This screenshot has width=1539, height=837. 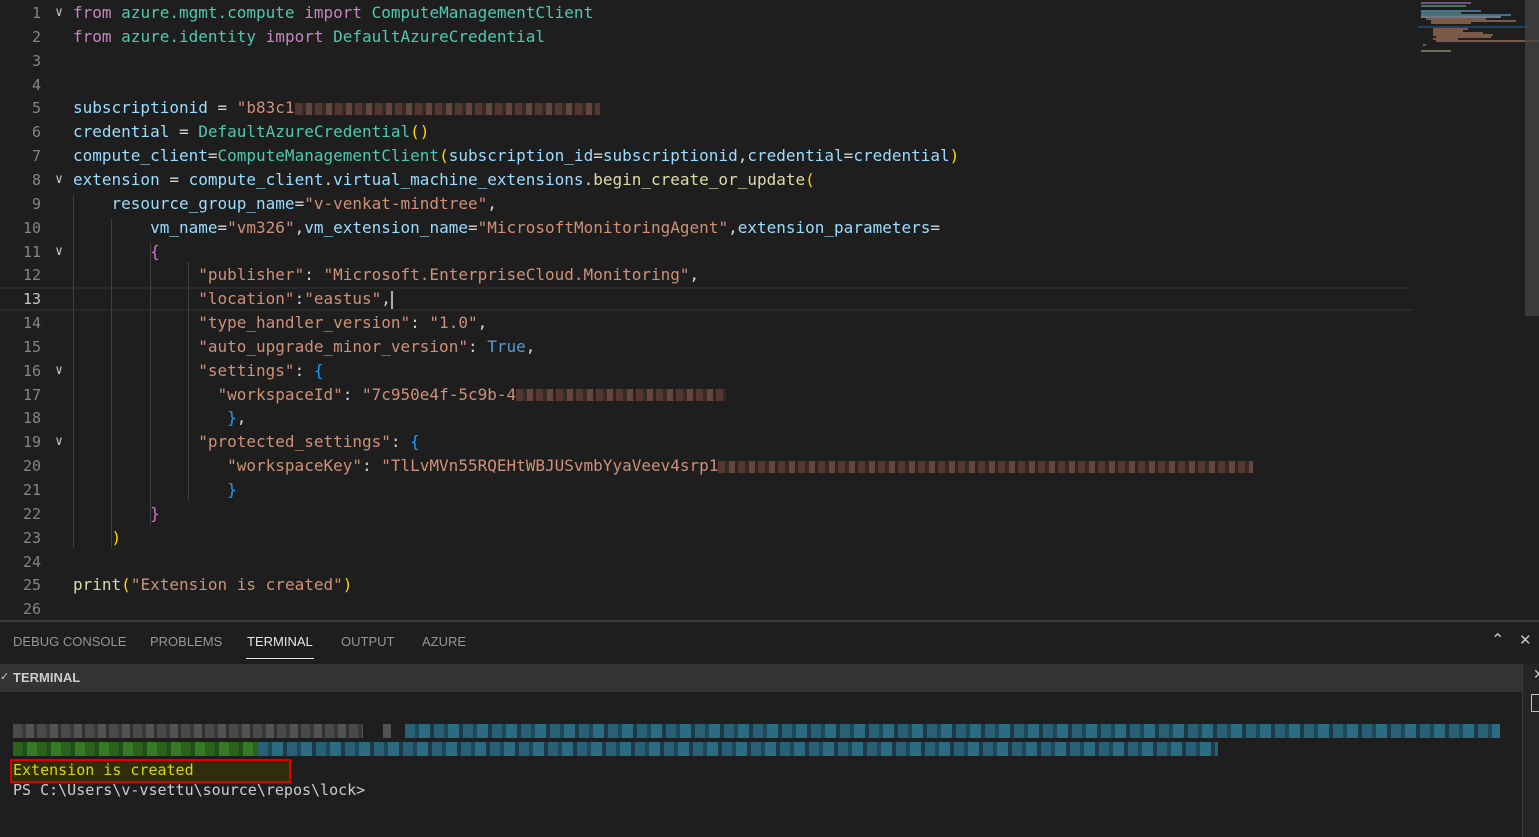 What do you see at coordinates (706, 132) in the screenshot?
I see `code-line: 6 credential = DefaultAzureCredential()` at bounding box center [706, 132].